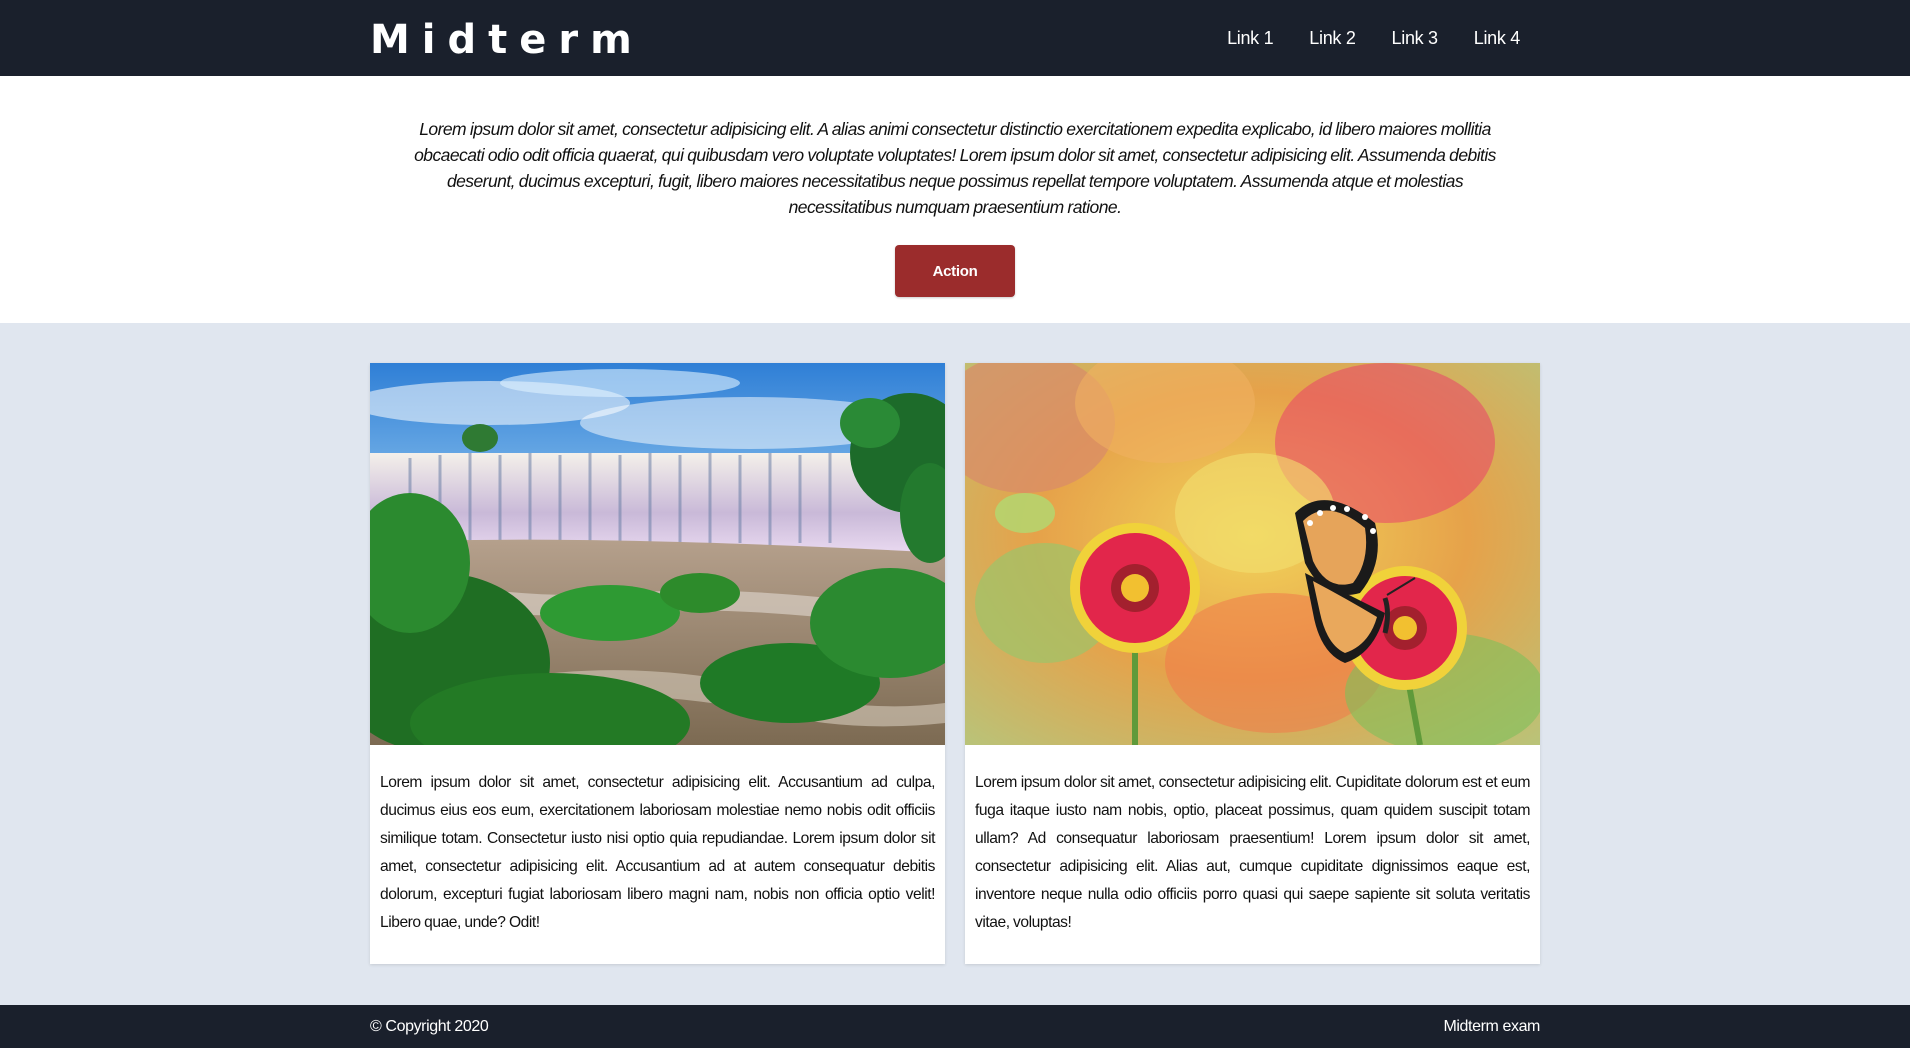  I want to click on site-footer: © Copyright 2020 Midterm exam, so click(955, 1026).